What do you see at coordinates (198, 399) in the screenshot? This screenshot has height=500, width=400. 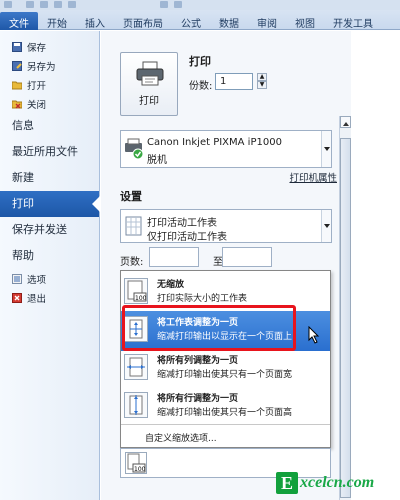 I see `scaling-option-title: 将所有行调整为一页` at bounding box center [198, 399].